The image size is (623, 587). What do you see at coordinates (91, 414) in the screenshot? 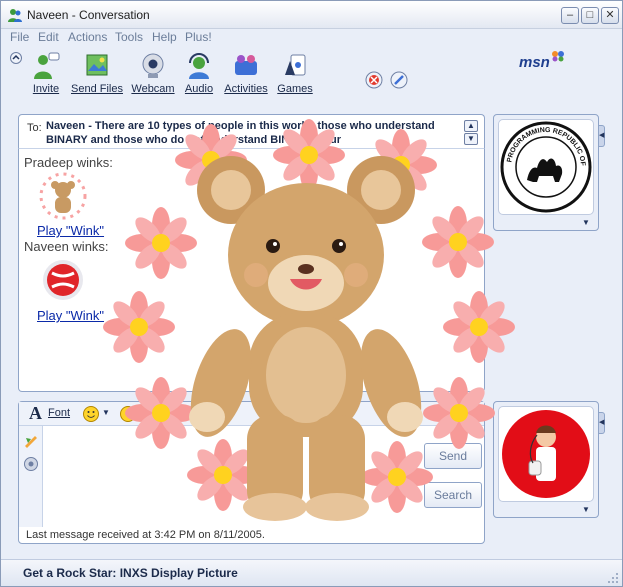
I see `emoticon-icon` at bounding box center [91, 414].